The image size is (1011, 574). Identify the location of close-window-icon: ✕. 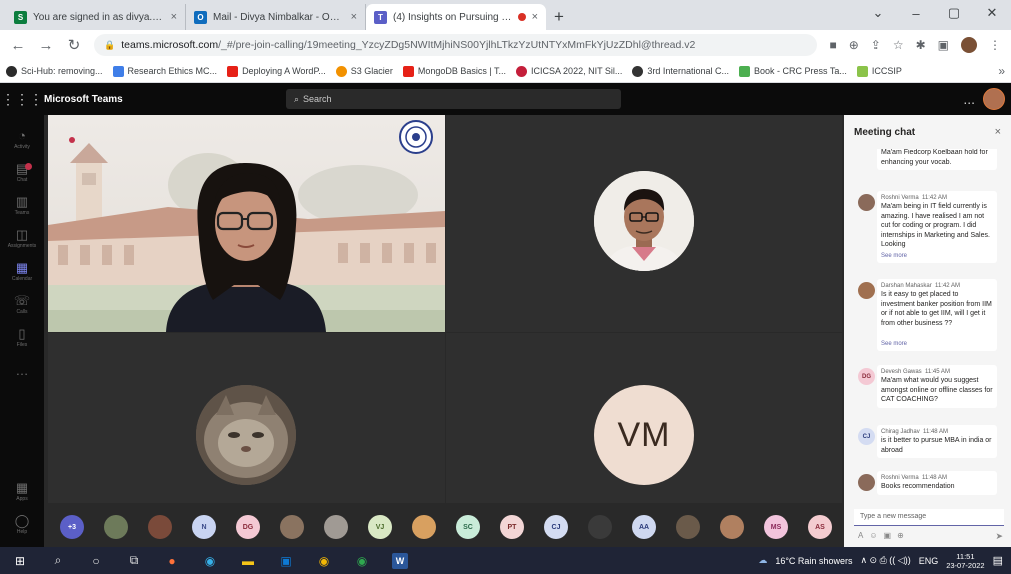
(992, 13).